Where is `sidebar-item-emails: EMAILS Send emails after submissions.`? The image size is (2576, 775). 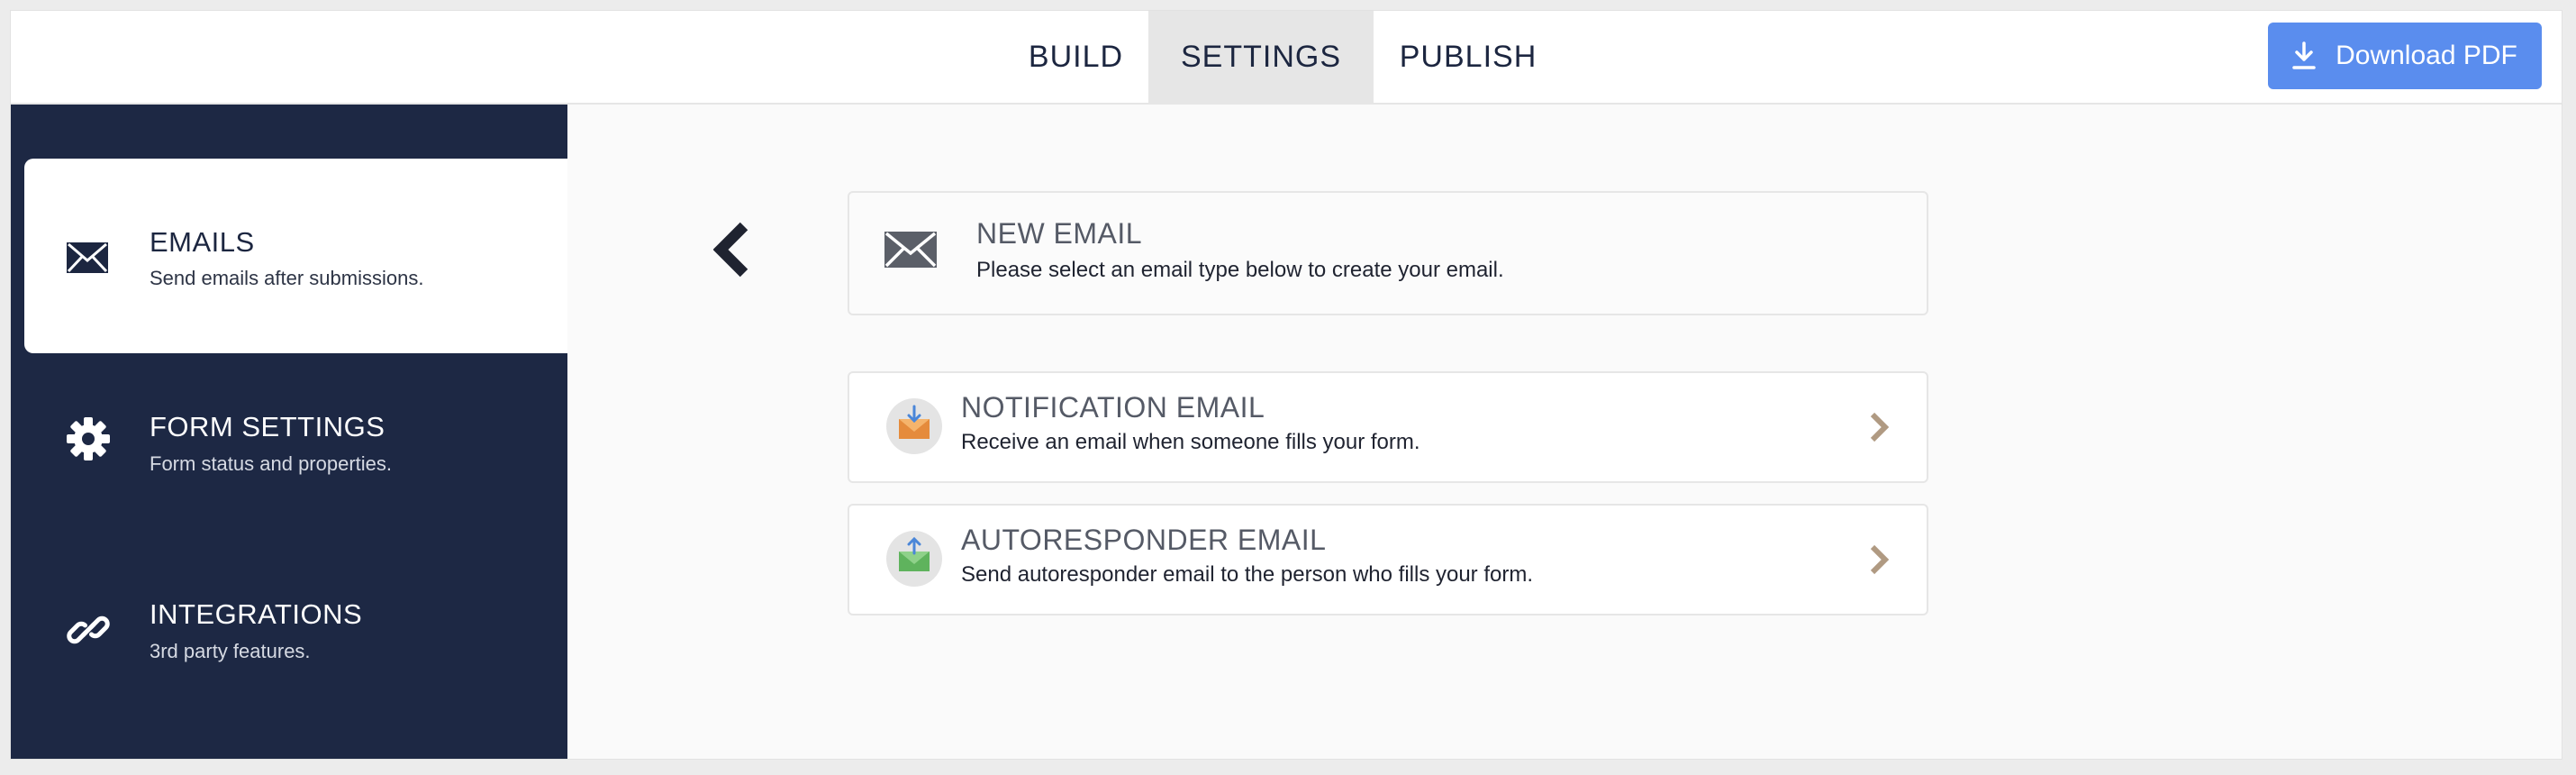 sidebar-item-emails: EMAILS Send emails after submissions. is located at coordinates (295, 256).